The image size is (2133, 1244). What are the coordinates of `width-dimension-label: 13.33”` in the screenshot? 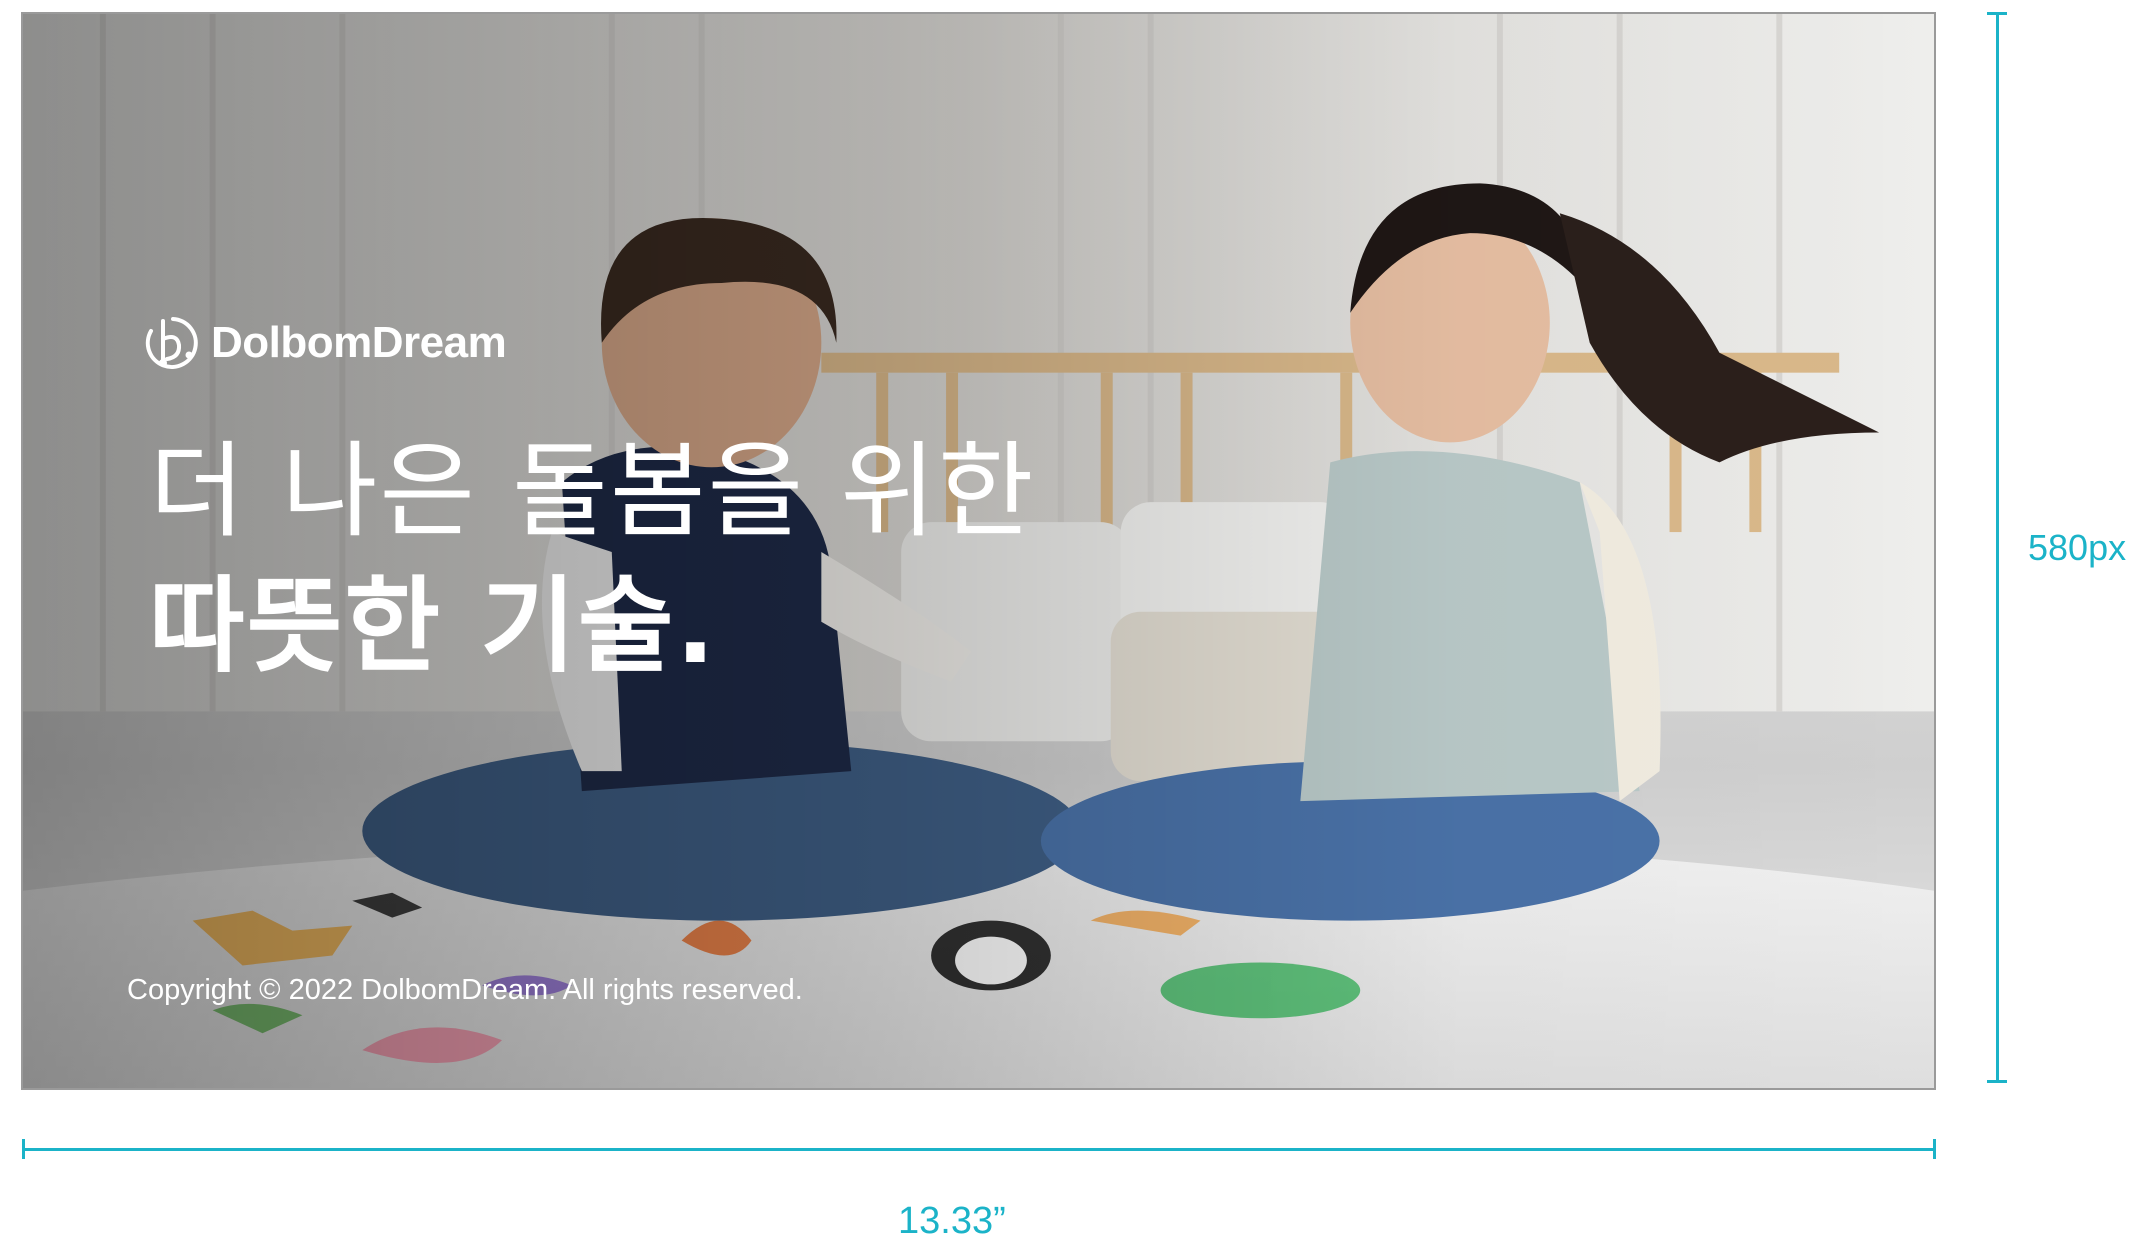 It's located at (952, 1221).